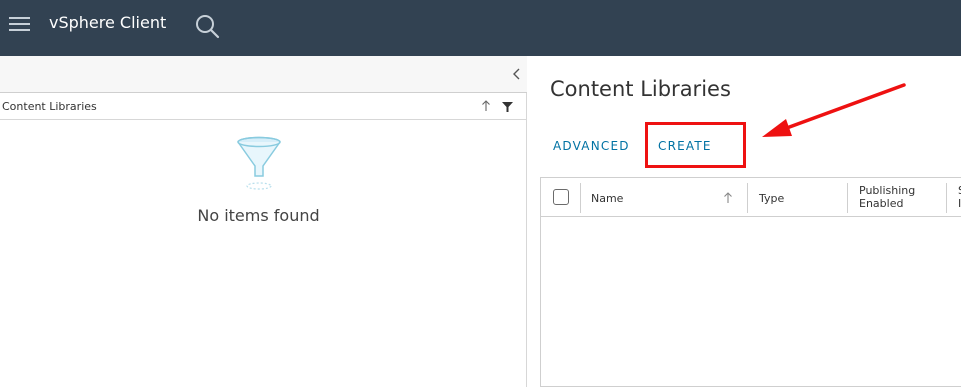  Describe the element at coordinates (695, 145) in the screenshot. I see `create-highlight-box` at that location.